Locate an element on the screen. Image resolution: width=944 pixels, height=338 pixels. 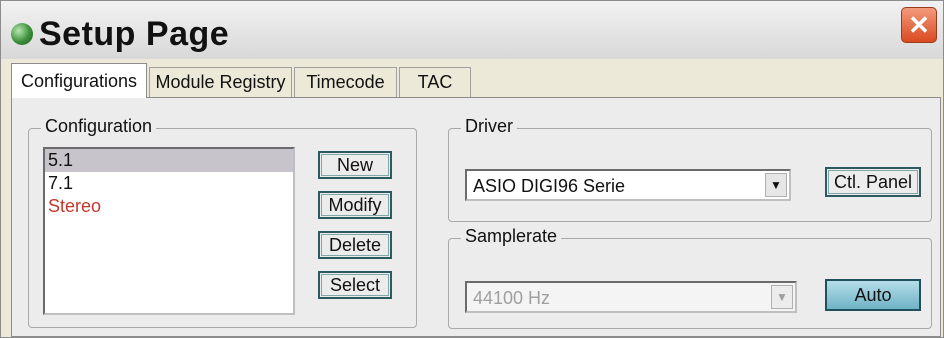
samplerate-dropdown: 44100 Hz ▼ is located at coordinates (631, 297).